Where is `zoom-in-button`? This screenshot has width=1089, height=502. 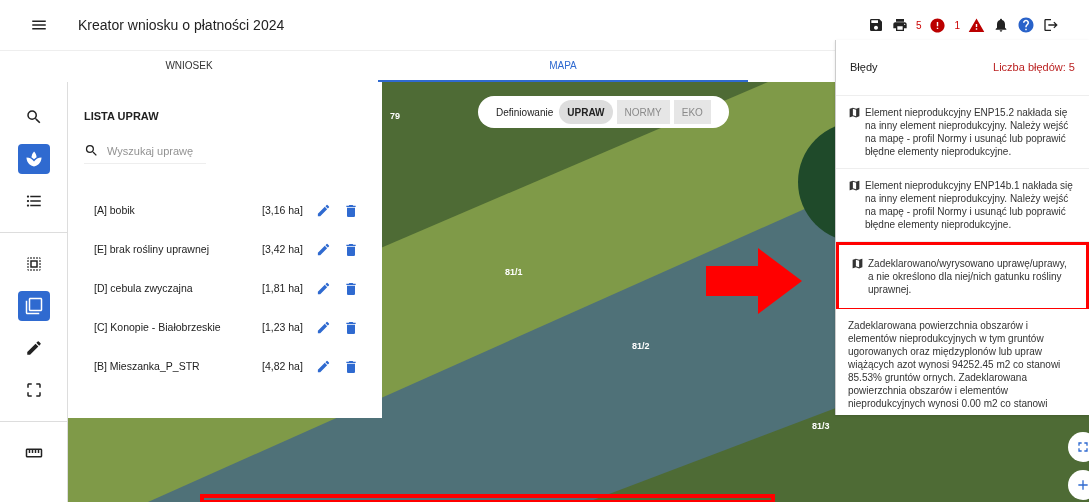 zoom-in-button is located at coordinates (1078, 485).